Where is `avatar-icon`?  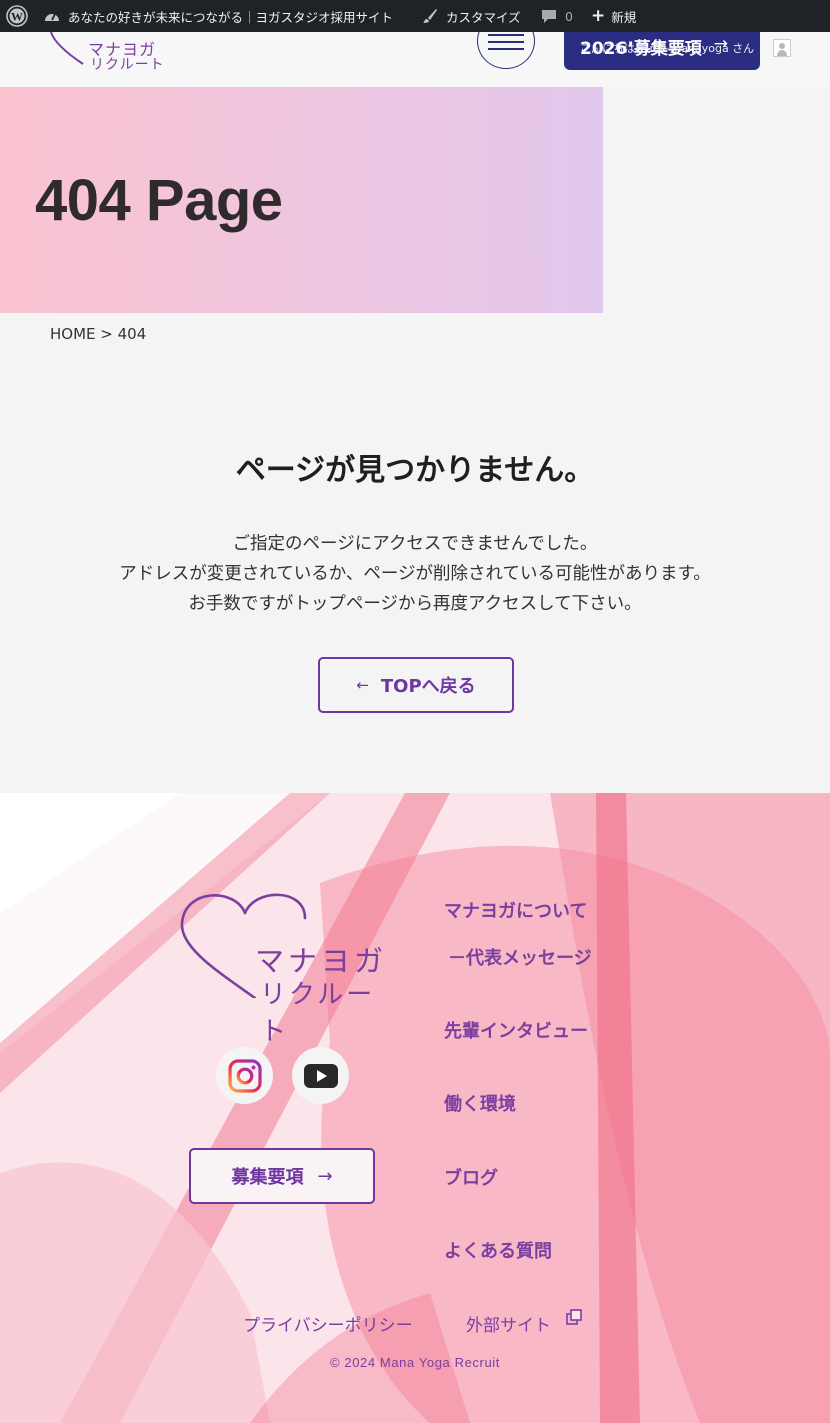 avatar-icon is located at coordinates (782, 48).